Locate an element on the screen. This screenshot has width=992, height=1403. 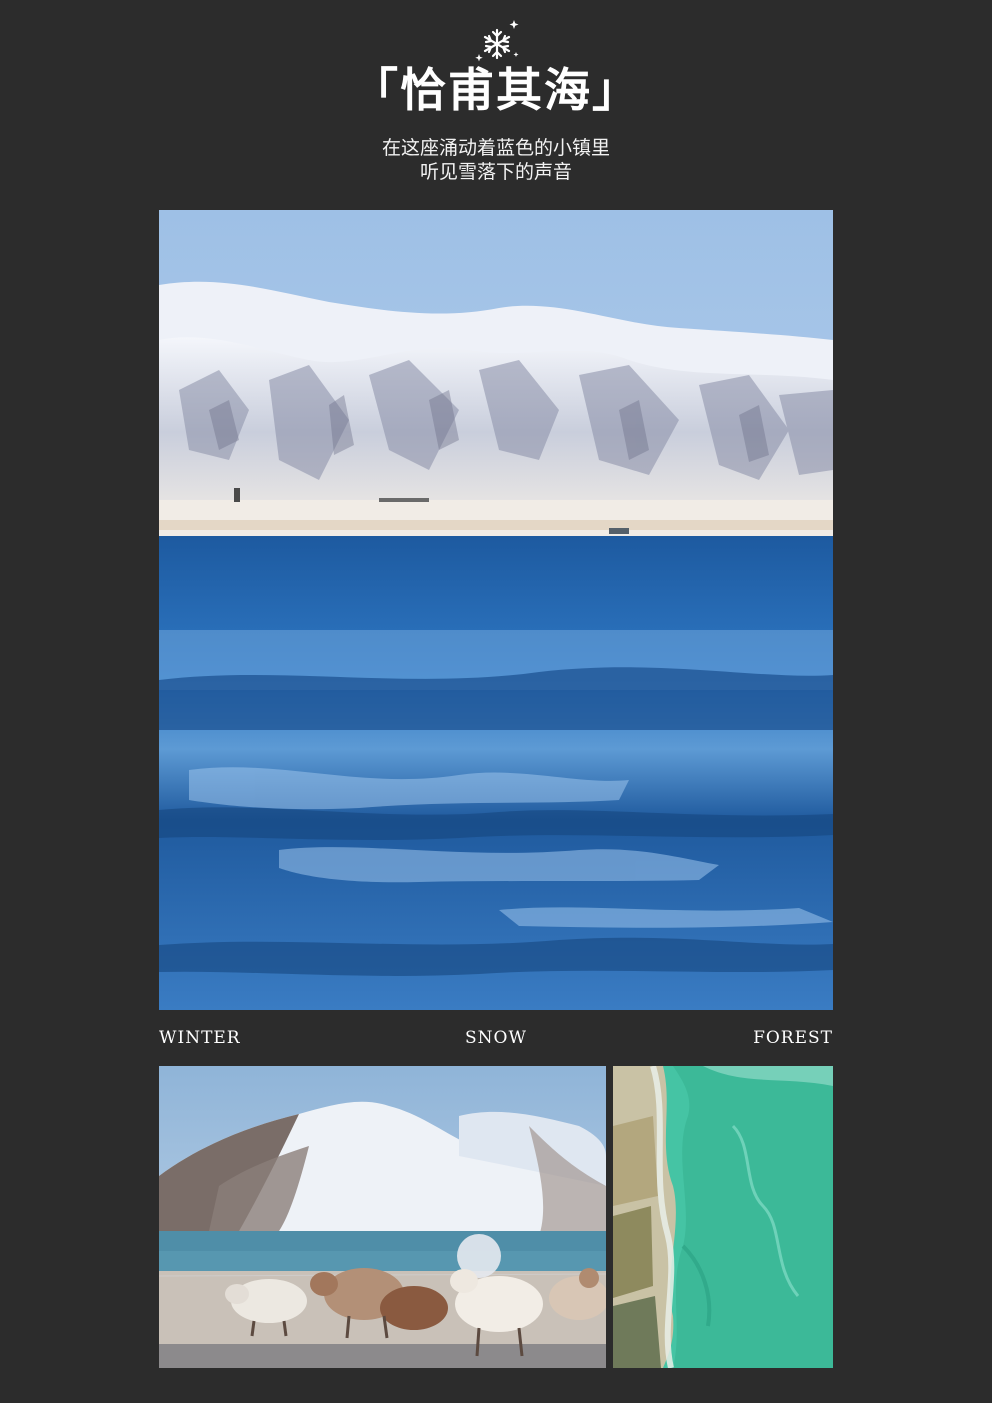
subtitle: 在这座涌动着蓝色的小镇里 听见雪落下的声音 is located at coordinates (496, 160).